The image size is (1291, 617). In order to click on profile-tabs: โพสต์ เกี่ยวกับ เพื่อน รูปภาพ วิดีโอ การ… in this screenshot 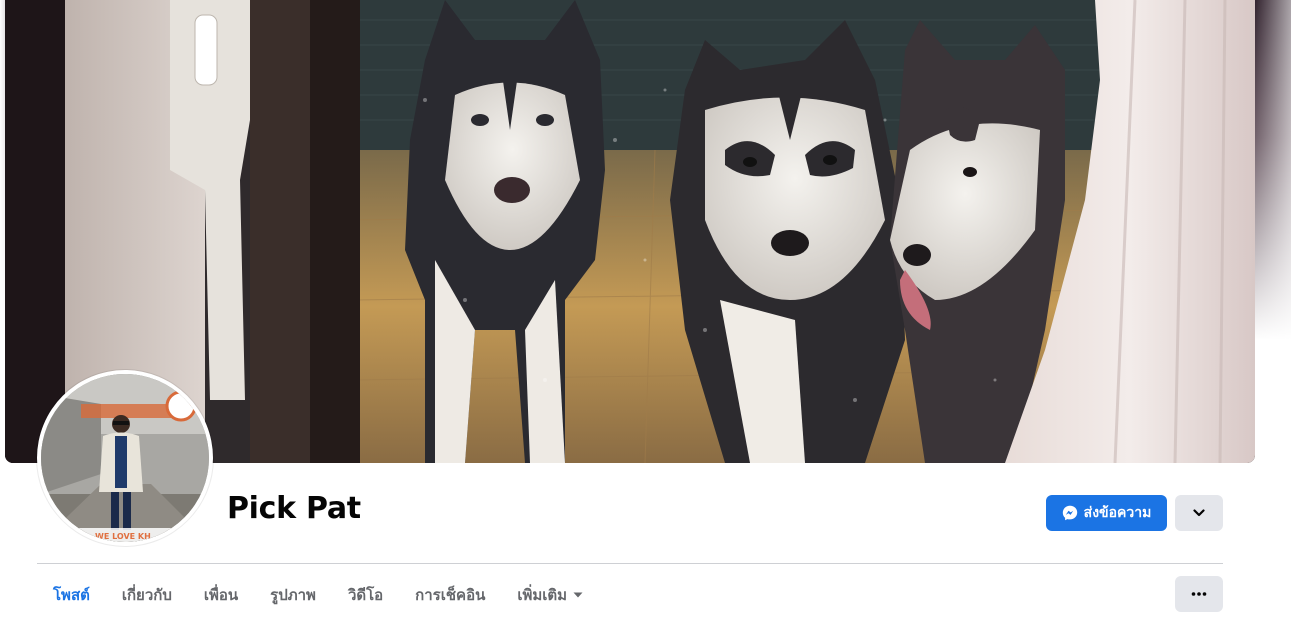, I will do `click(318, 594)`.